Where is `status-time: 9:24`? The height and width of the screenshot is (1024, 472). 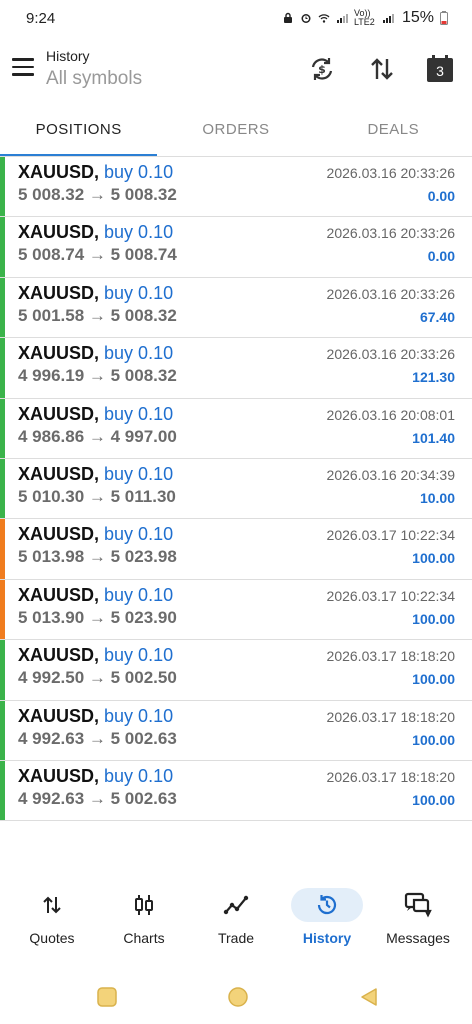
status-time: 9:24 is located at coordinates (41, 18).